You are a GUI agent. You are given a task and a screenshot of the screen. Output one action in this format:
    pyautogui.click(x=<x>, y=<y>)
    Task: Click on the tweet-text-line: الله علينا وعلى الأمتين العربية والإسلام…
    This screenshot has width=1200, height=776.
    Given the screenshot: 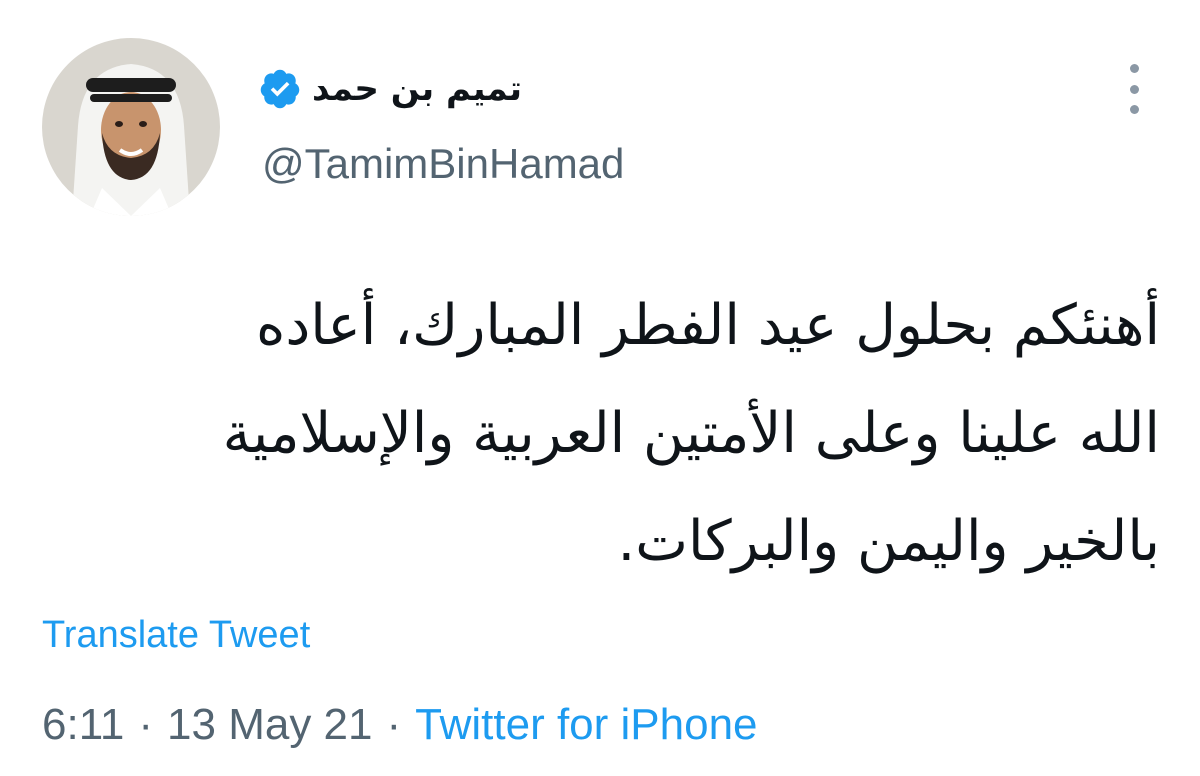 What is the action you would take?
    pyautogui.click(x=691, y=433)
    